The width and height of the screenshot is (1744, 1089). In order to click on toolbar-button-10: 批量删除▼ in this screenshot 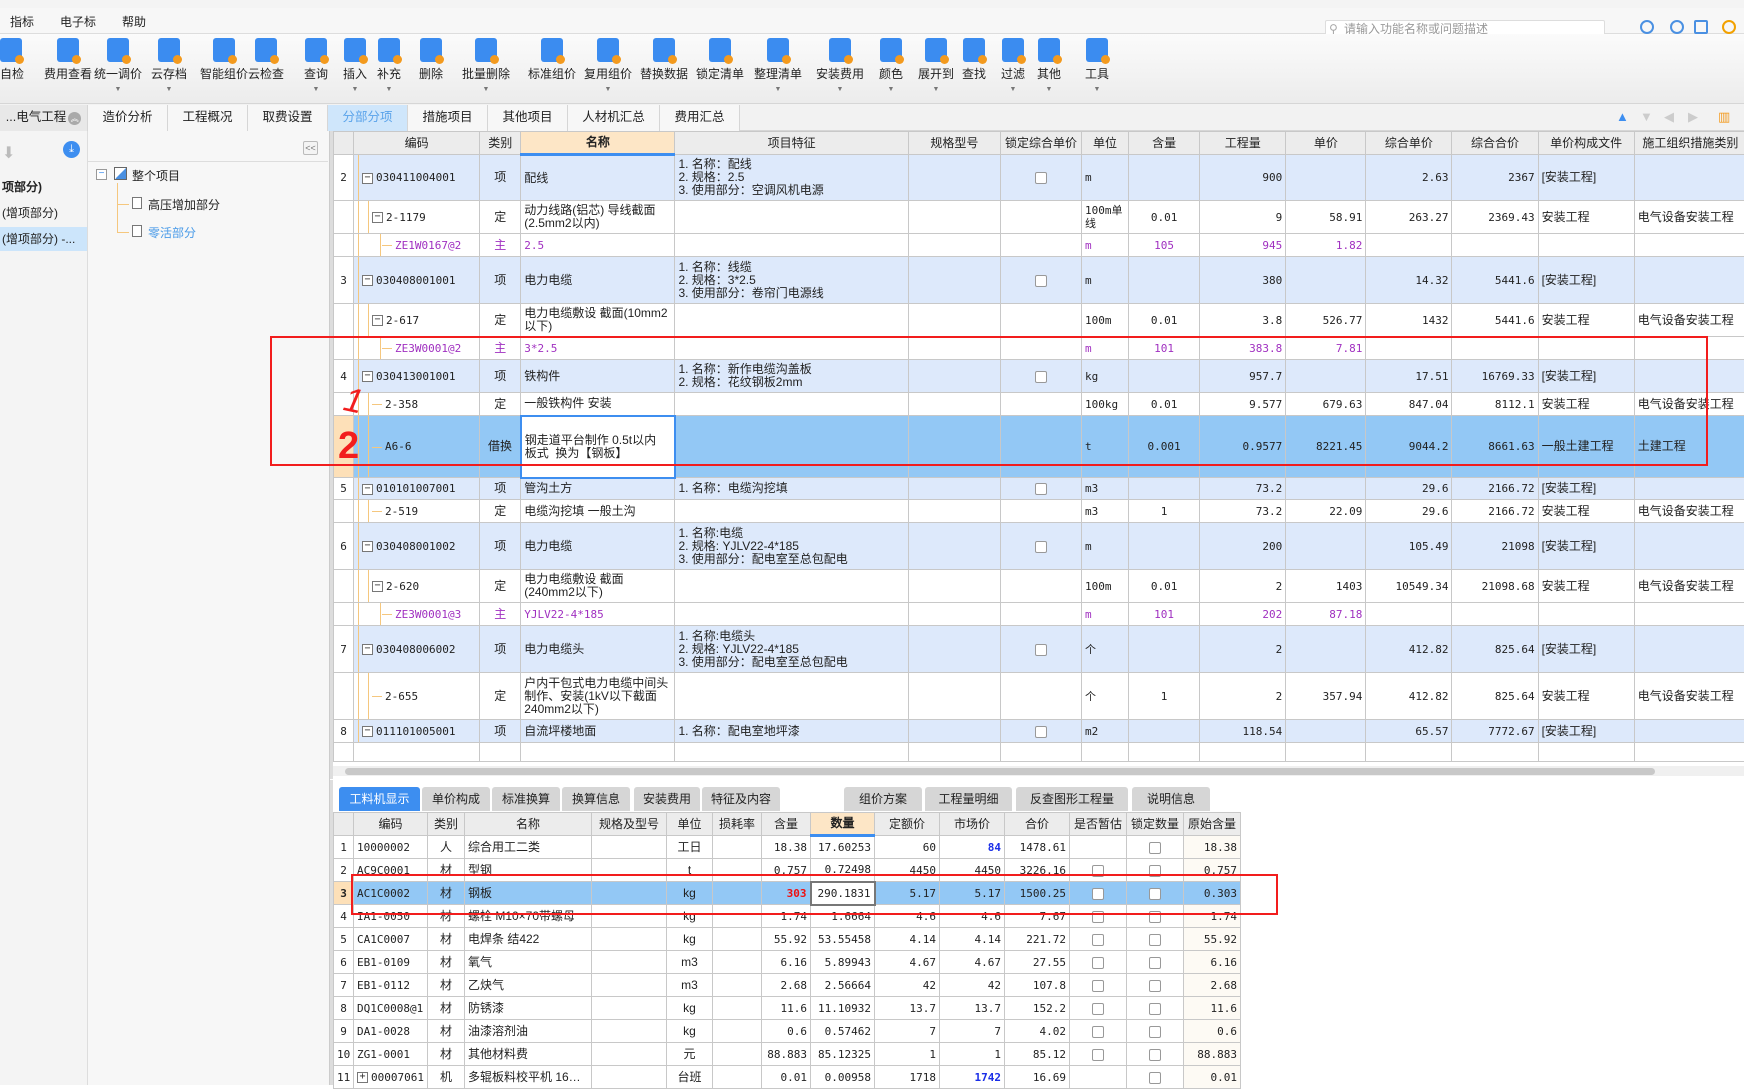, I will do `click(486, 65)`.